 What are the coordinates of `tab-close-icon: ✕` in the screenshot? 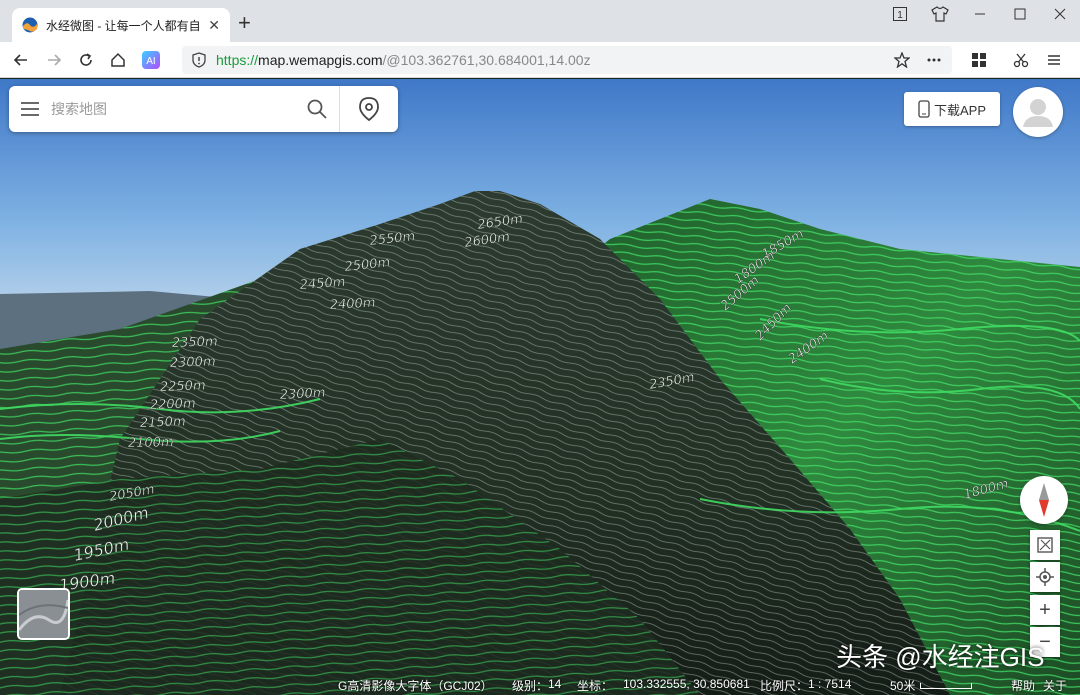 It's located at (214, 25).